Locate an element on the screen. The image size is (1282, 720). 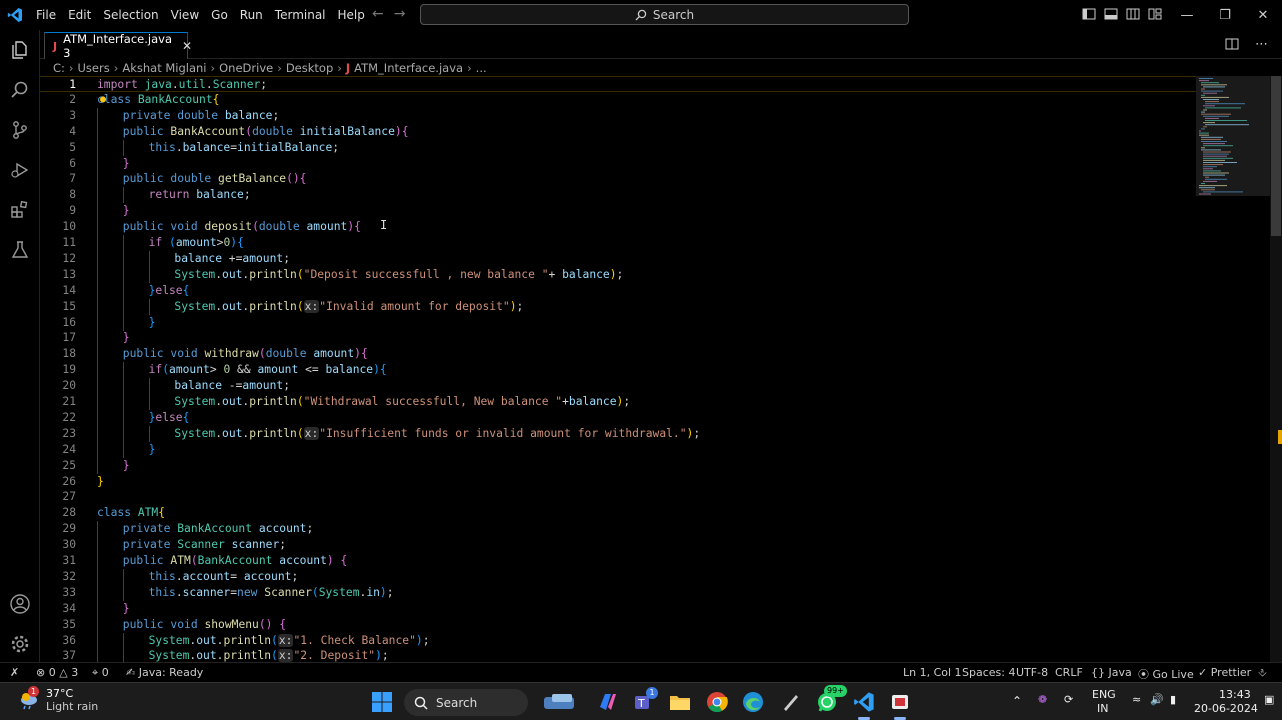
prettier-status: ✓ Prettier is located at coordinates (1224, 672).